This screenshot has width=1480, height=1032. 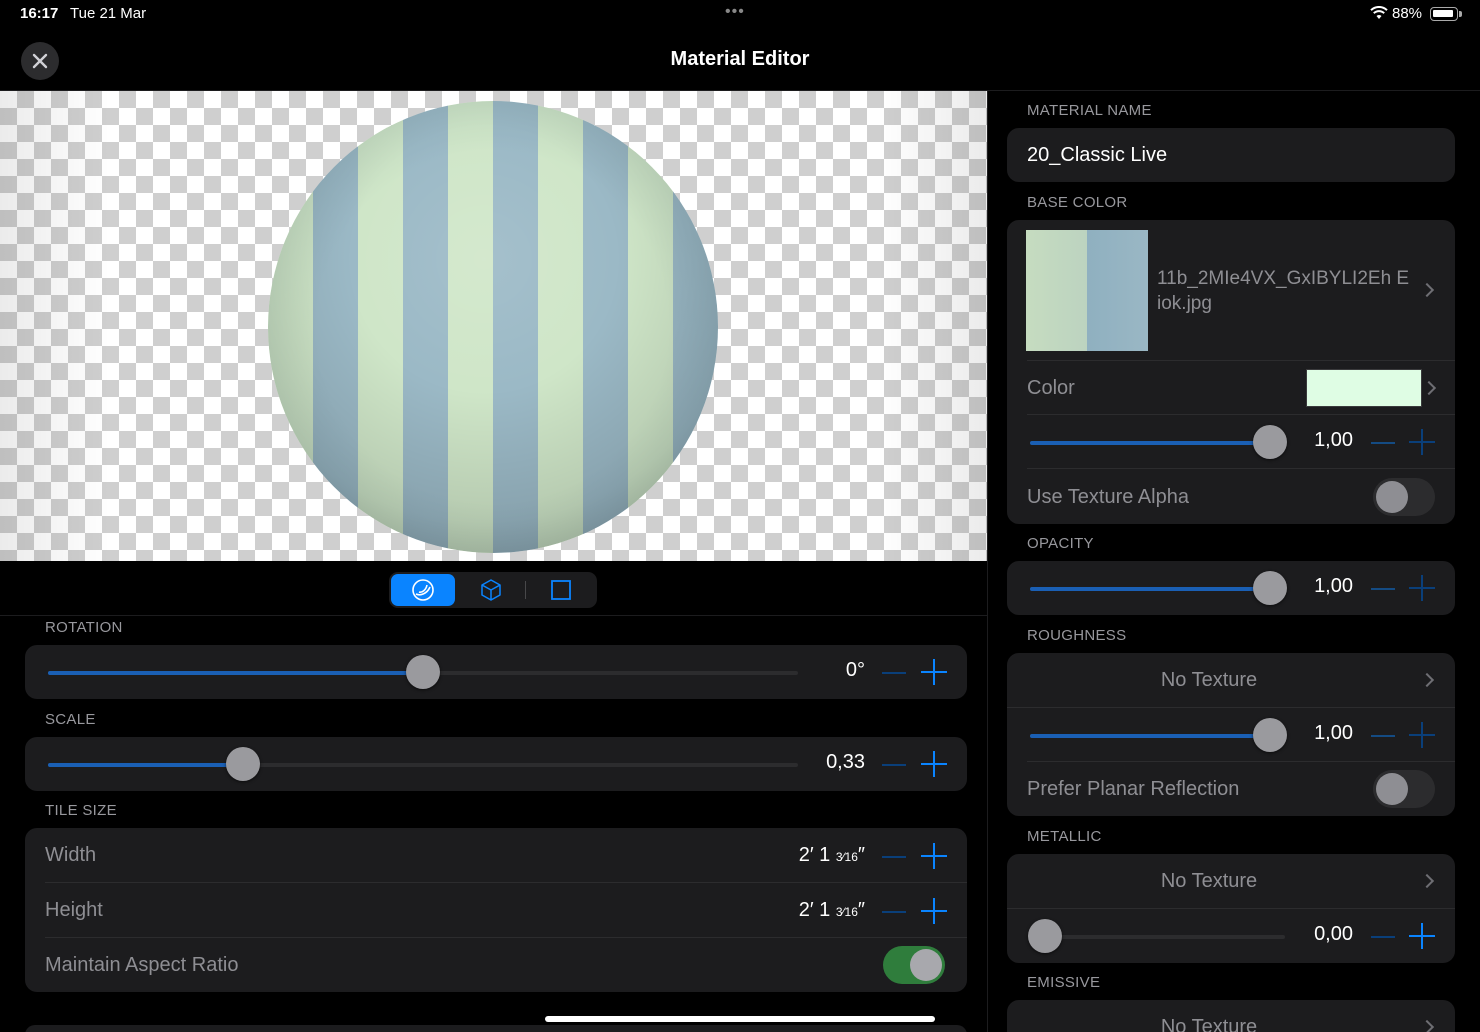 I want to click on texture-filename: 11b_2MIe4VX_GxIBYLI2Eh Eiok.jpg, so click(x=1283, y=291).